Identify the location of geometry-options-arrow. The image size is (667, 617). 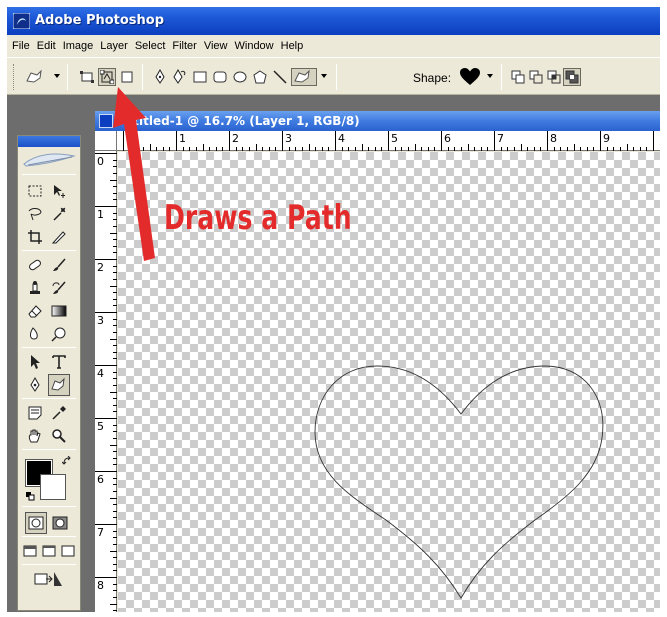
(324, 76).